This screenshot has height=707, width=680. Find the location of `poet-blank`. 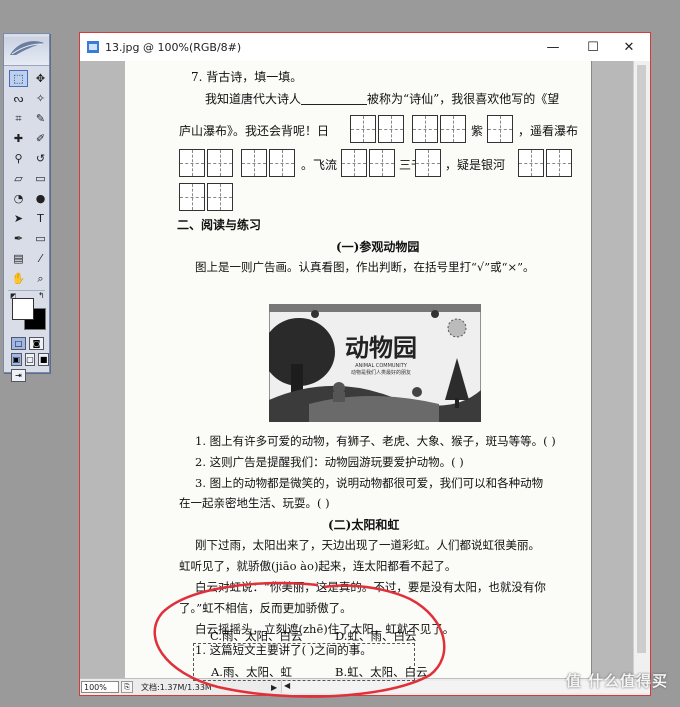

poet-blank is located at coordinates (334, 99).